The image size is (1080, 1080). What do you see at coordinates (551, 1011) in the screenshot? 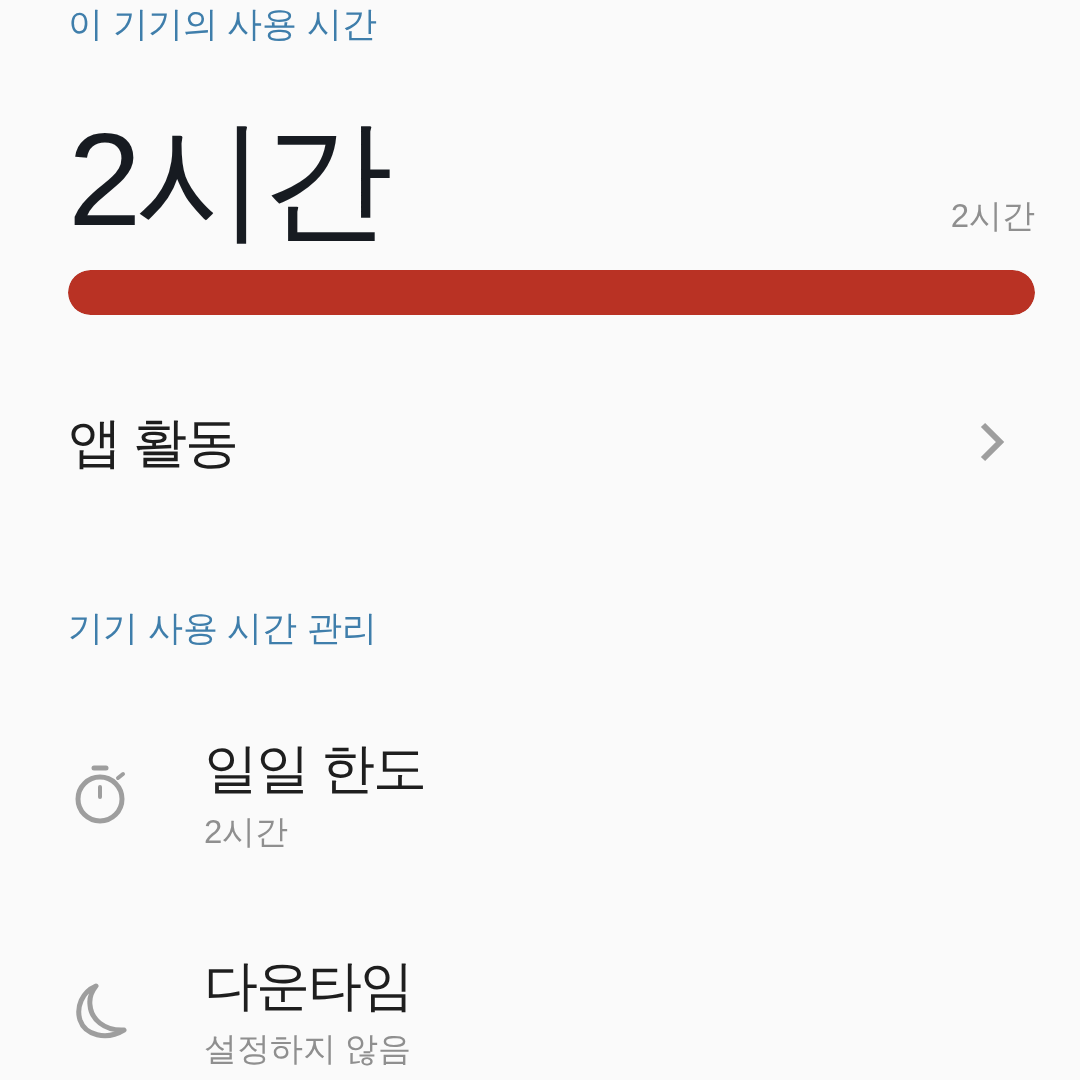
I see `settings-row: 다운타임 설정하지 않음` at bounding box center [551, 1011].